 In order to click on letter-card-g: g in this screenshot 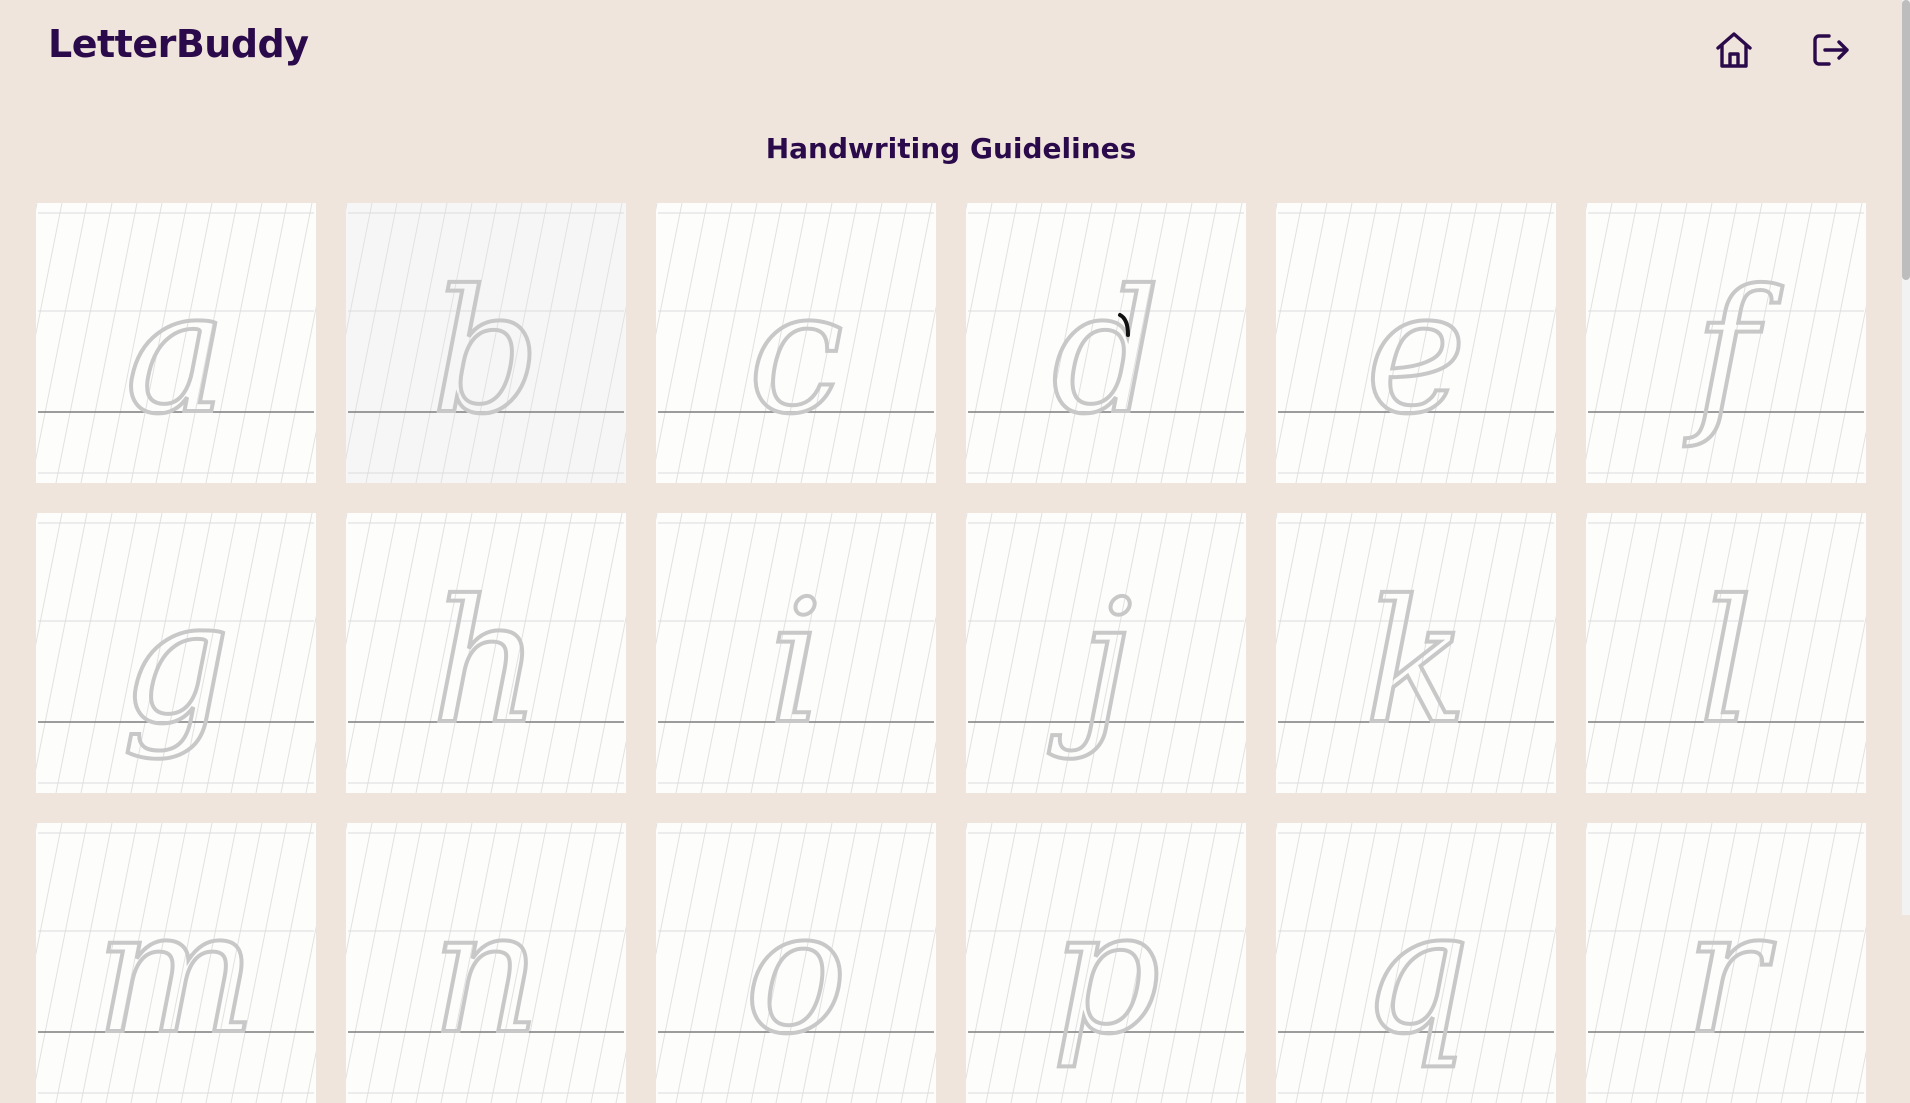, I will do `click(176, 653)`.